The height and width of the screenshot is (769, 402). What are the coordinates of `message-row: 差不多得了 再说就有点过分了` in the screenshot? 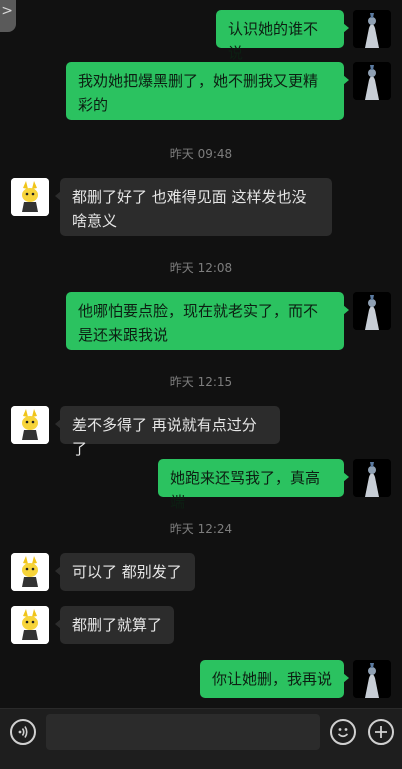 It's located at (201, 432).